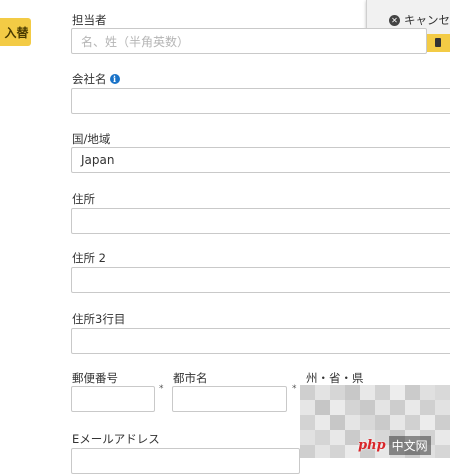  Describe the element at coordinates (190, 378) in the screenshot. I see `city-label: 都市名` at that location.